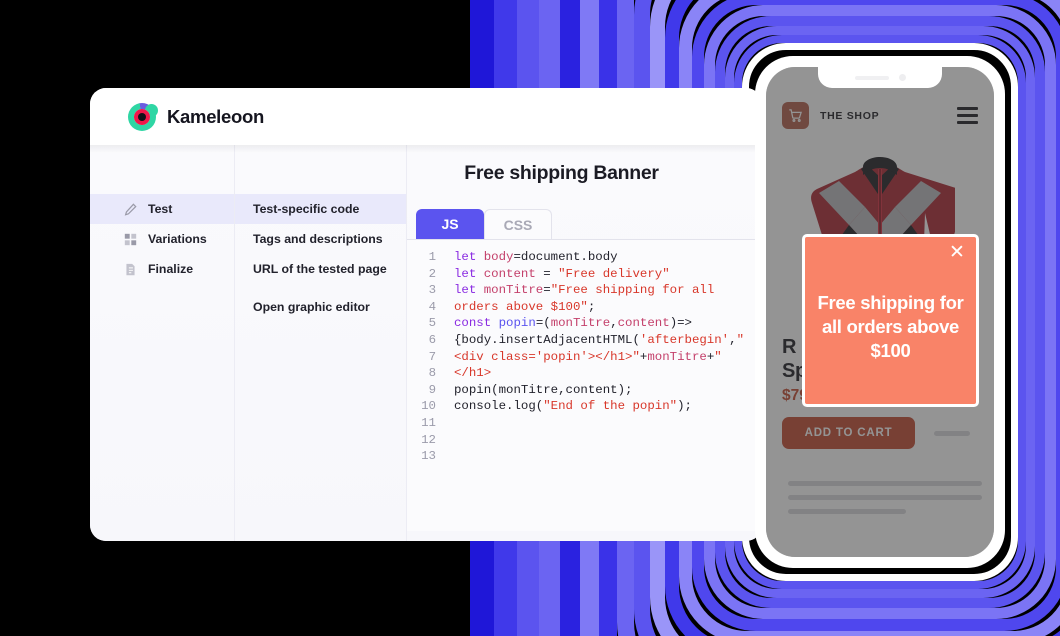 Image resolution: width=1060 pixels, height=636 pixels. I want to click on sidebar-item-test: Test, so click(162, 209).